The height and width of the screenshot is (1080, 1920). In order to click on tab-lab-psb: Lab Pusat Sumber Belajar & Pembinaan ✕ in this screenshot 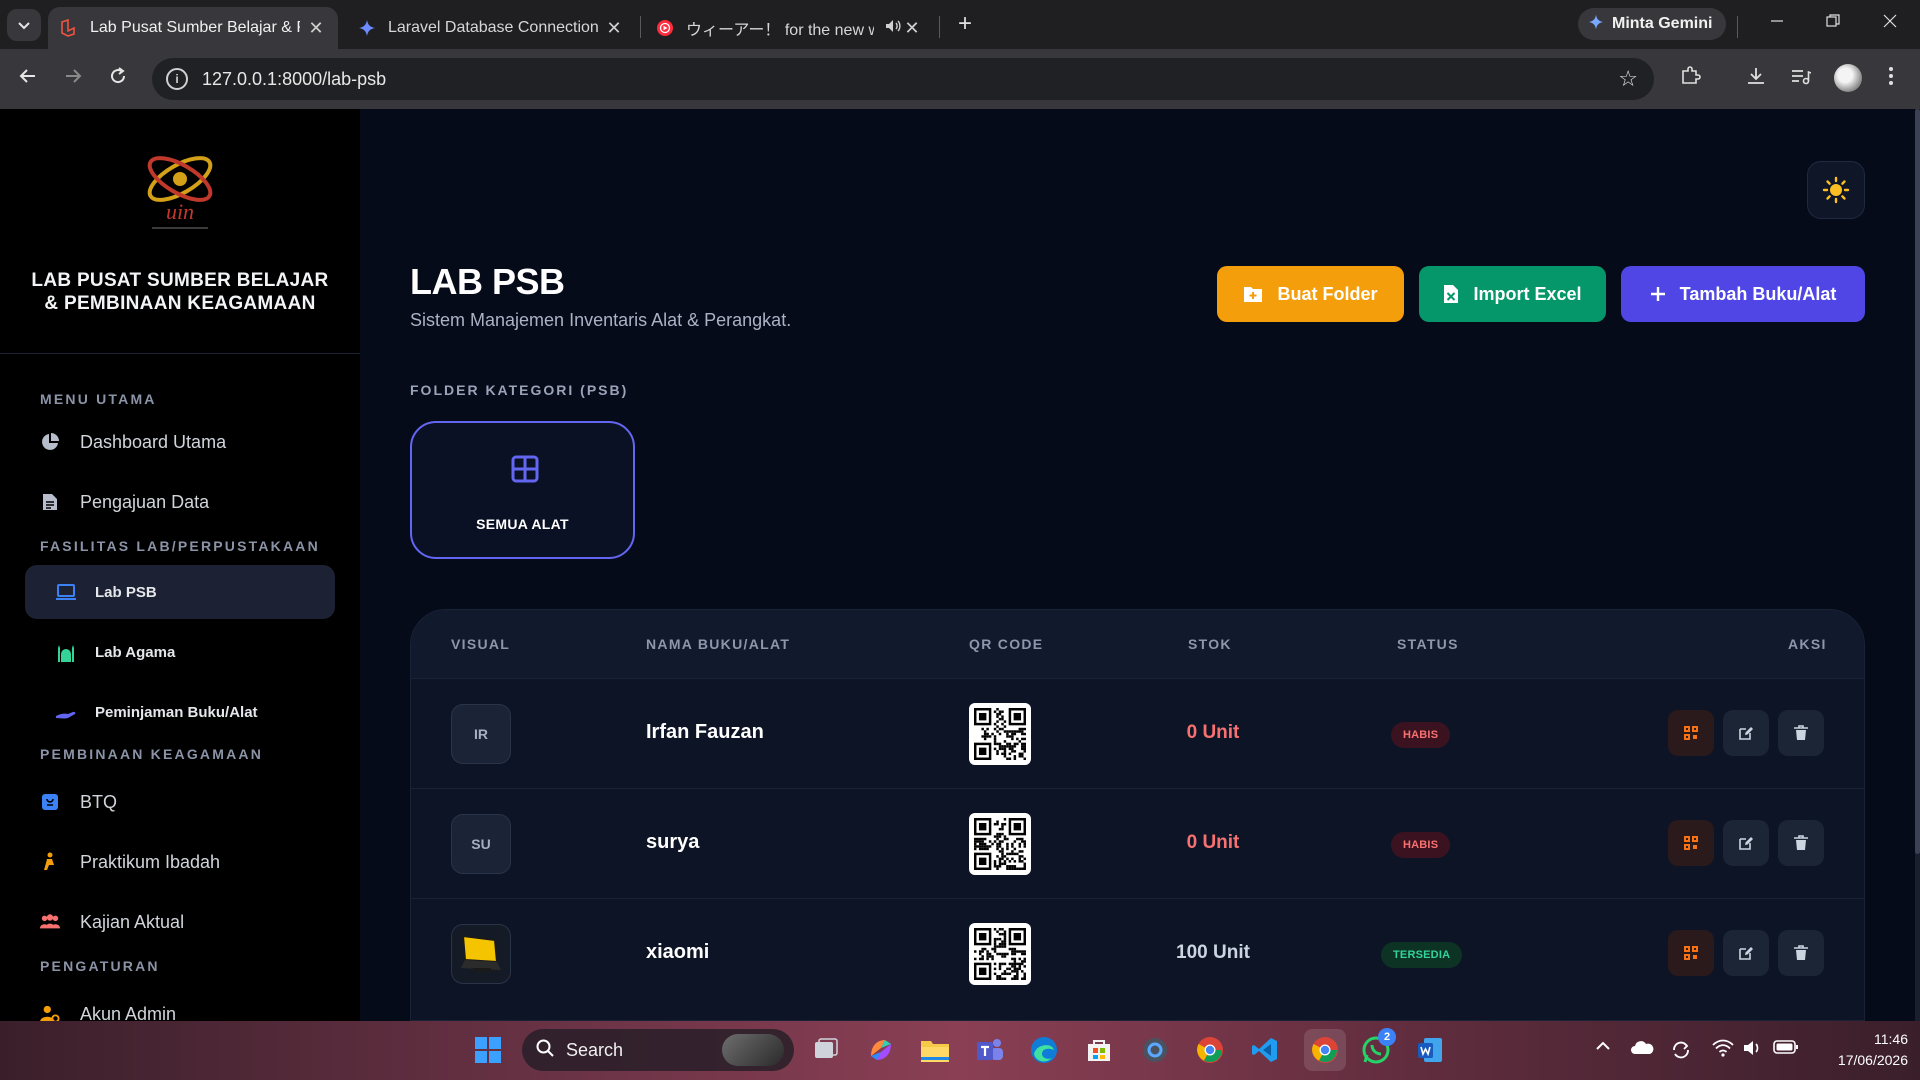, I will do `click(193, 28)`.